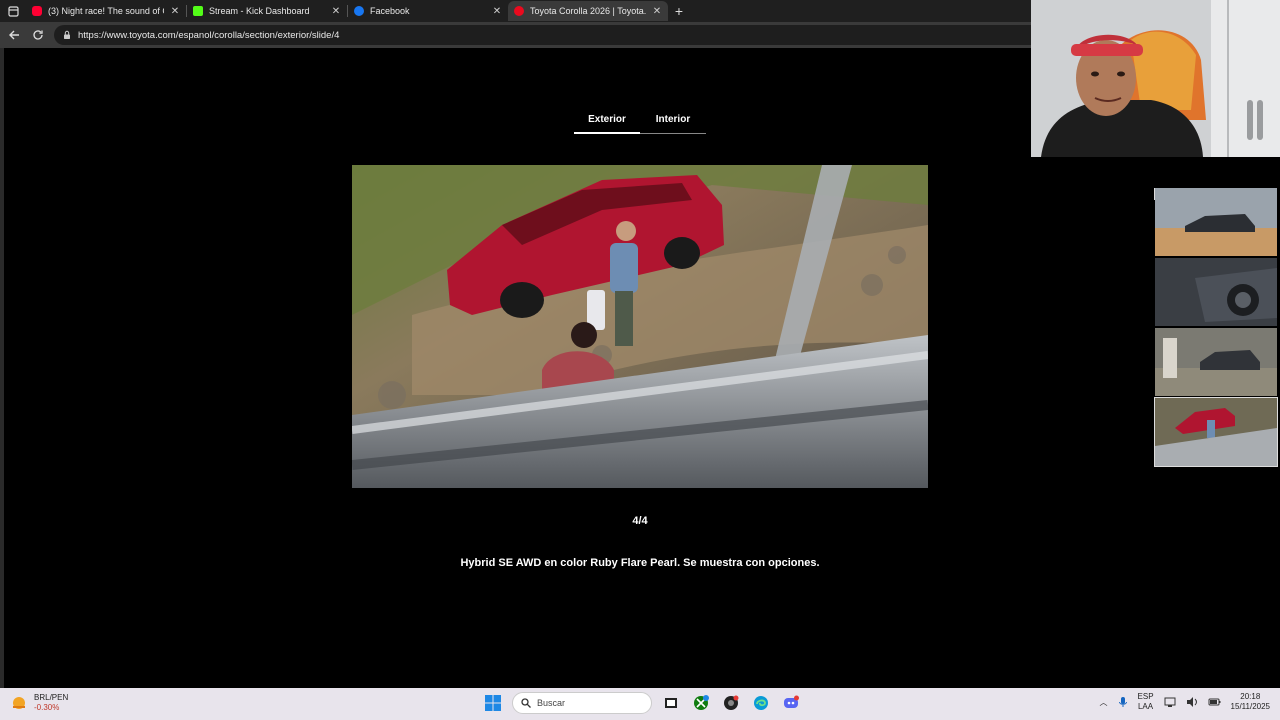 The image size is (1280, 720). I want to click on webcam-overlay, so click(1155, 78).